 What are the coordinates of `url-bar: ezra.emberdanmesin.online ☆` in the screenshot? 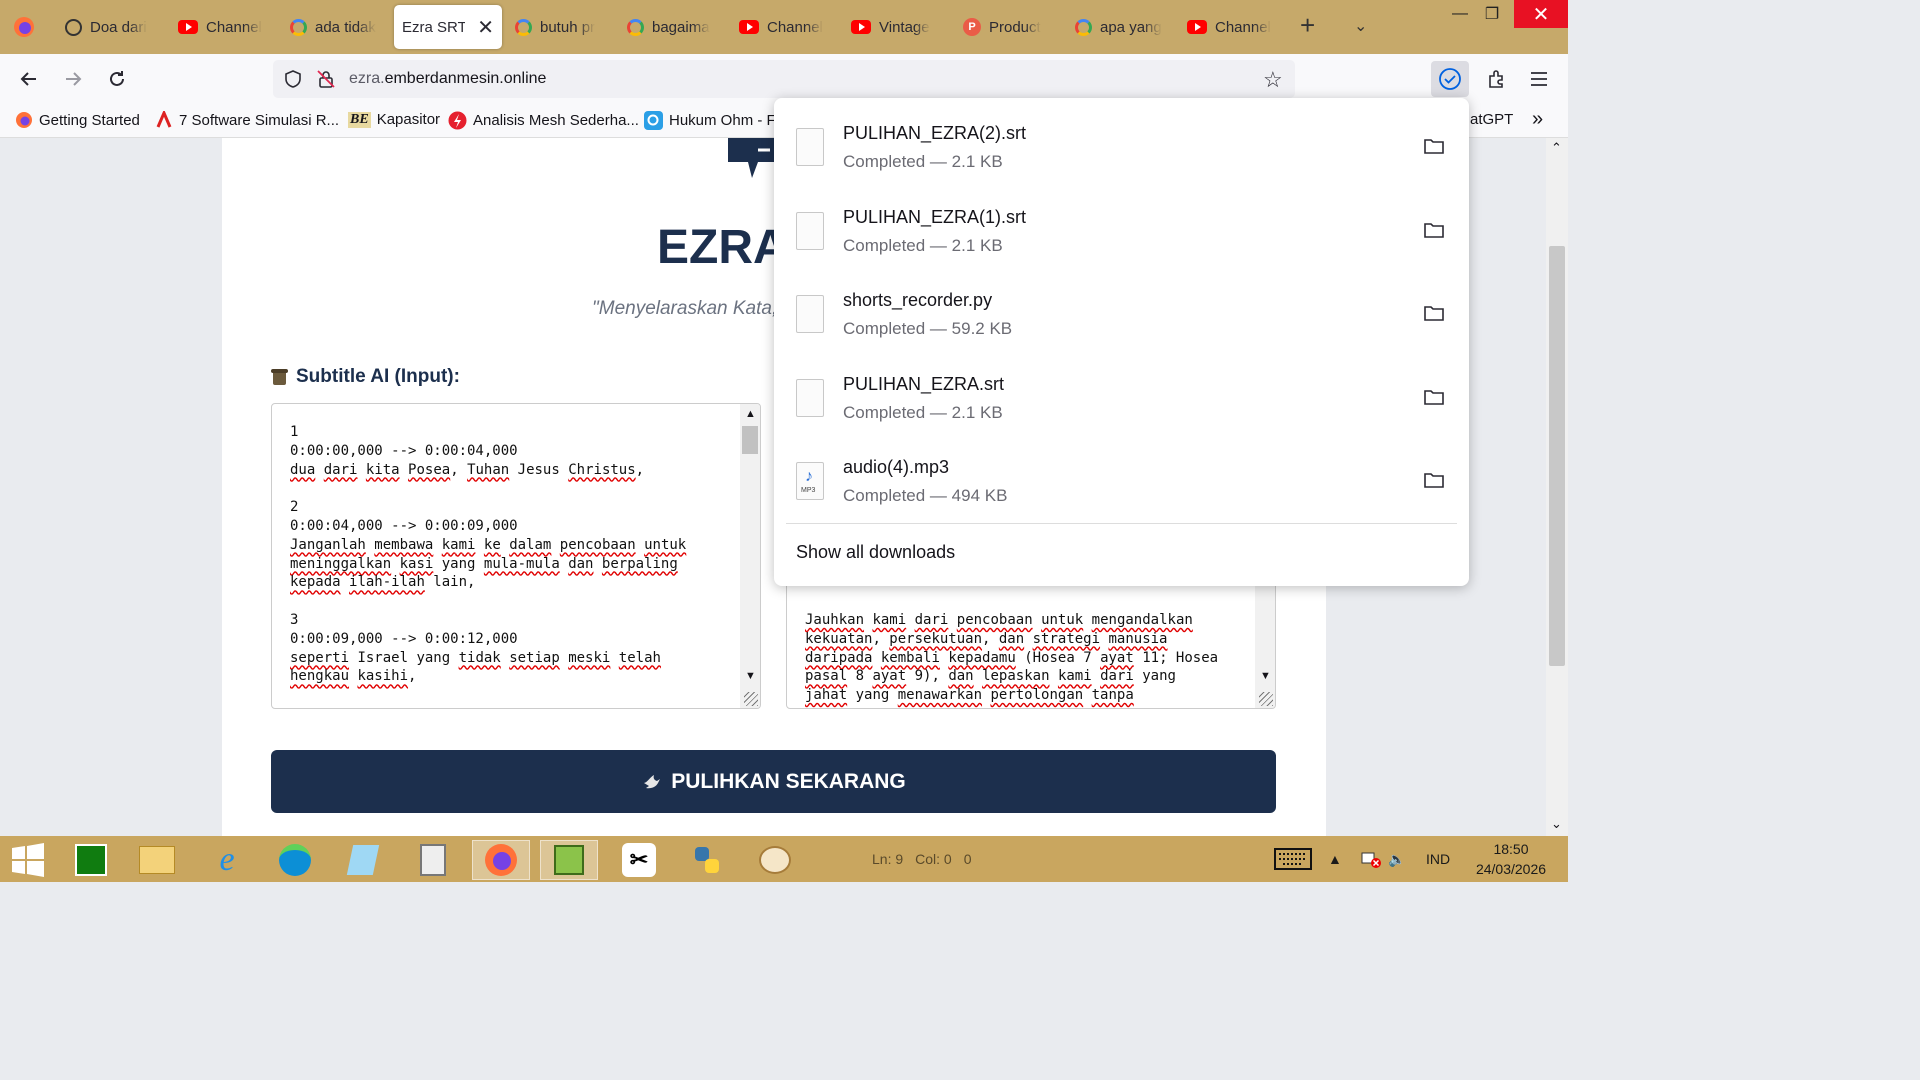 It's located at (784, 79).